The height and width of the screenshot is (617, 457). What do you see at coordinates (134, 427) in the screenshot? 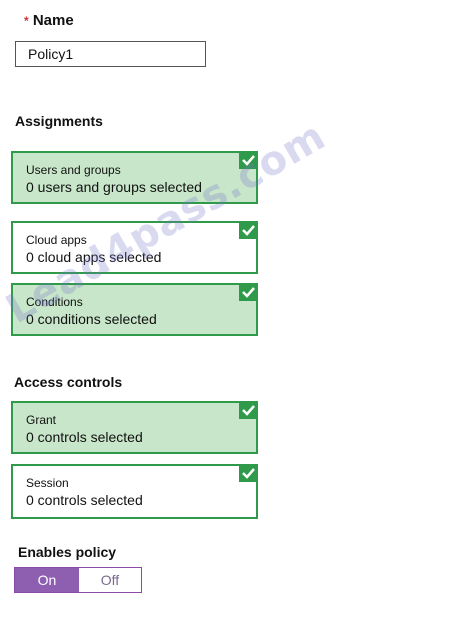
I see `card-grant: Grant 0 controls selected` at bounding box center [134, 427].